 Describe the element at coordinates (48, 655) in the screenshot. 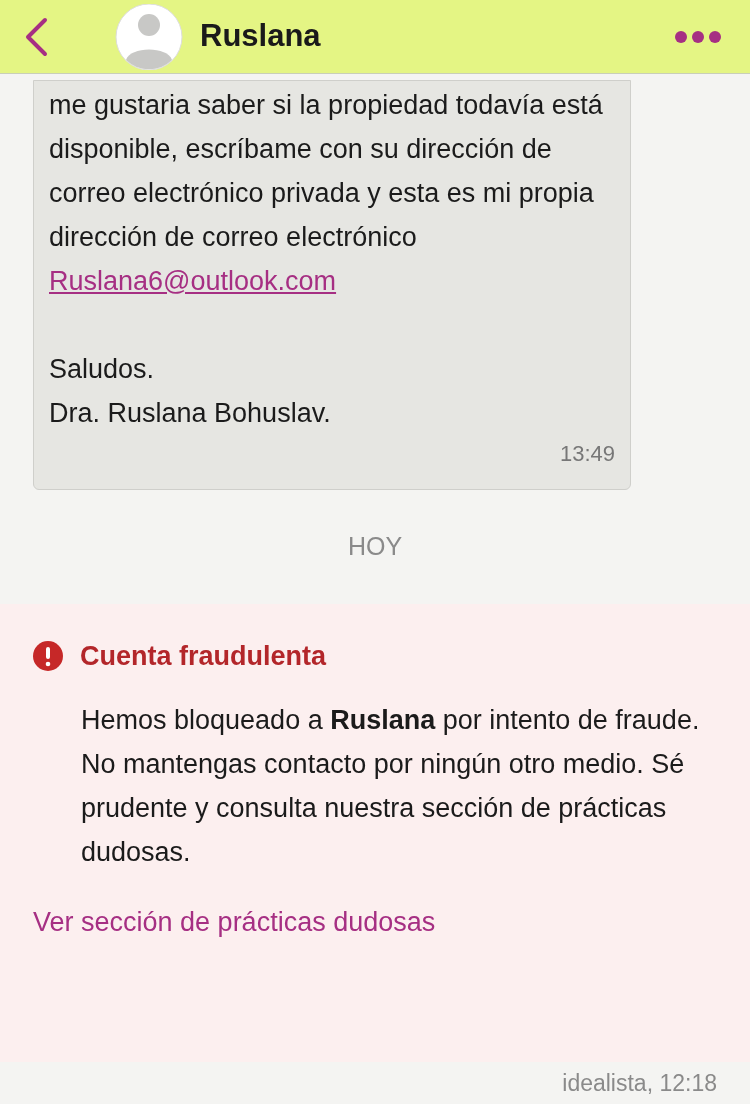

I see `error-icon` at that location.